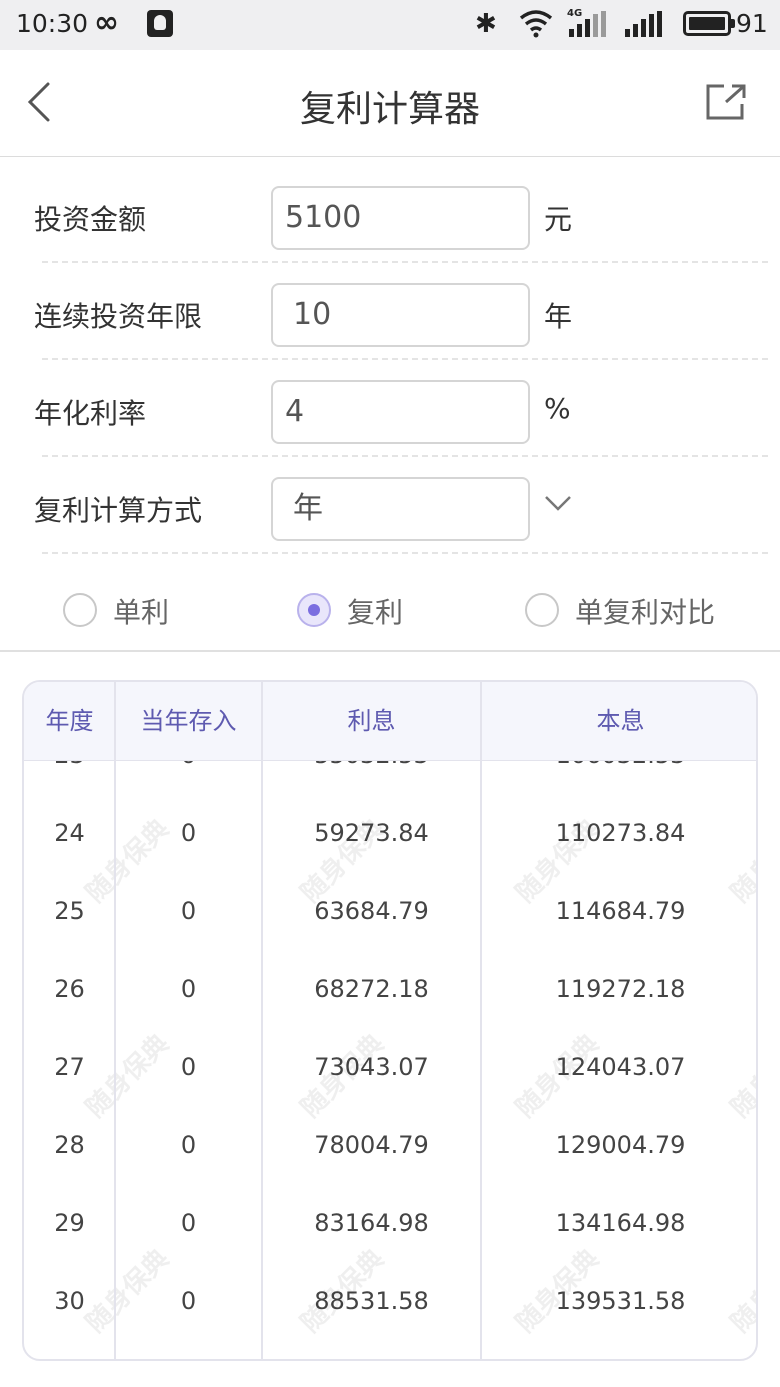 The height and width of the screenshot is (1387, 780). I want to click on cell-interest: 78004.79, so click(371, 1145).